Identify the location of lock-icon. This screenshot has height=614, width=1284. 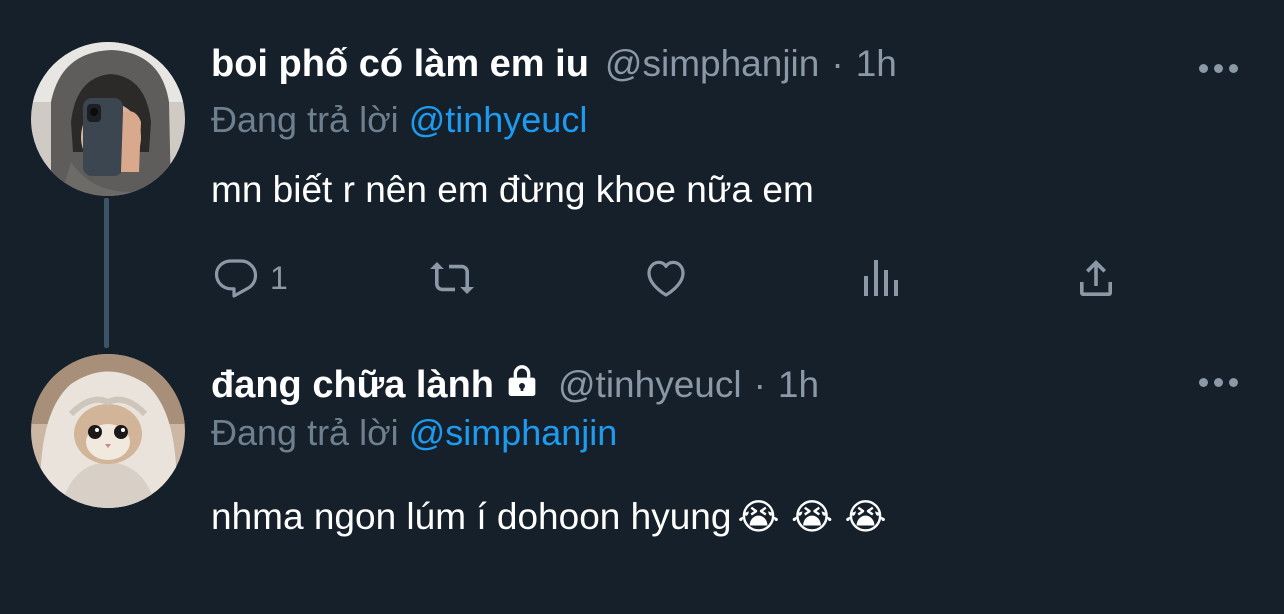
(522, 381).